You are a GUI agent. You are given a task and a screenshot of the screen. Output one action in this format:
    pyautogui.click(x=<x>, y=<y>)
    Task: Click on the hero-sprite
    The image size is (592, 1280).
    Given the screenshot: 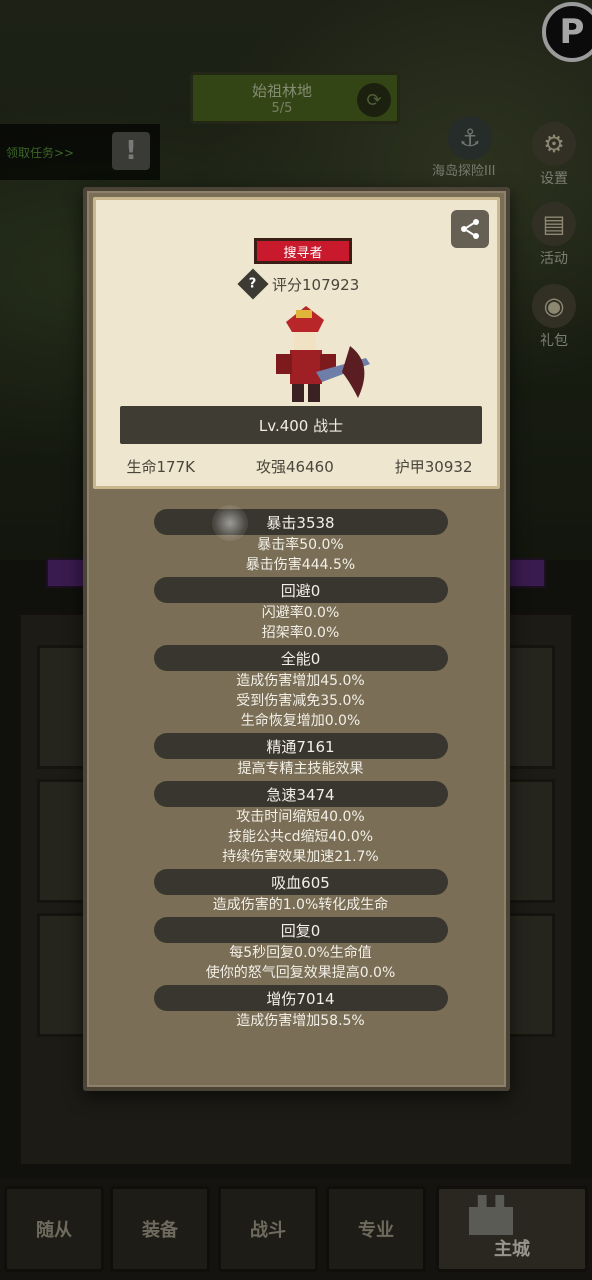 What is the action you would take?
    pyautogui.click(x=323, y=354)
    